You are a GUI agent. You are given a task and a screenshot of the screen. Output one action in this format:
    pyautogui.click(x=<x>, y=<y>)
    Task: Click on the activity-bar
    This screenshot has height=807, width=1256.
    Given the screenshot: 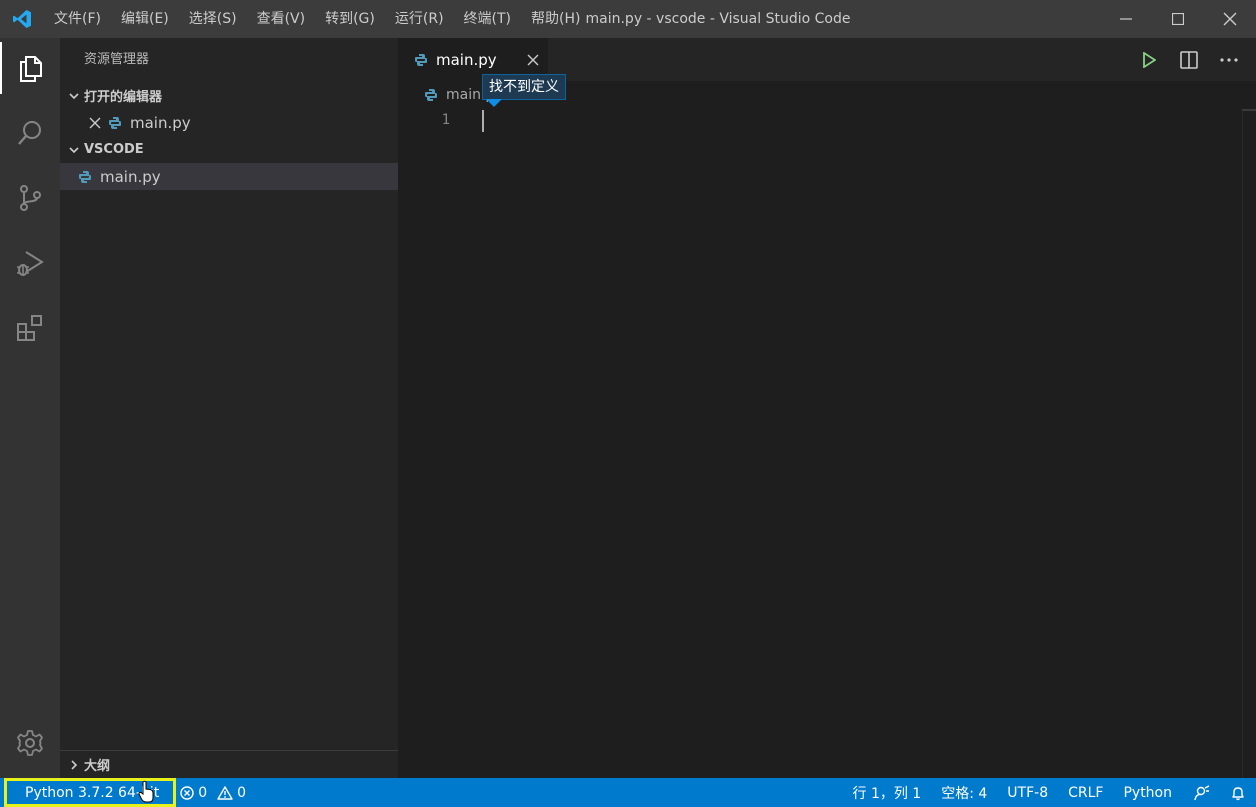 What is the action you would take?
    pyautogui.click(x=30, y=408)
    